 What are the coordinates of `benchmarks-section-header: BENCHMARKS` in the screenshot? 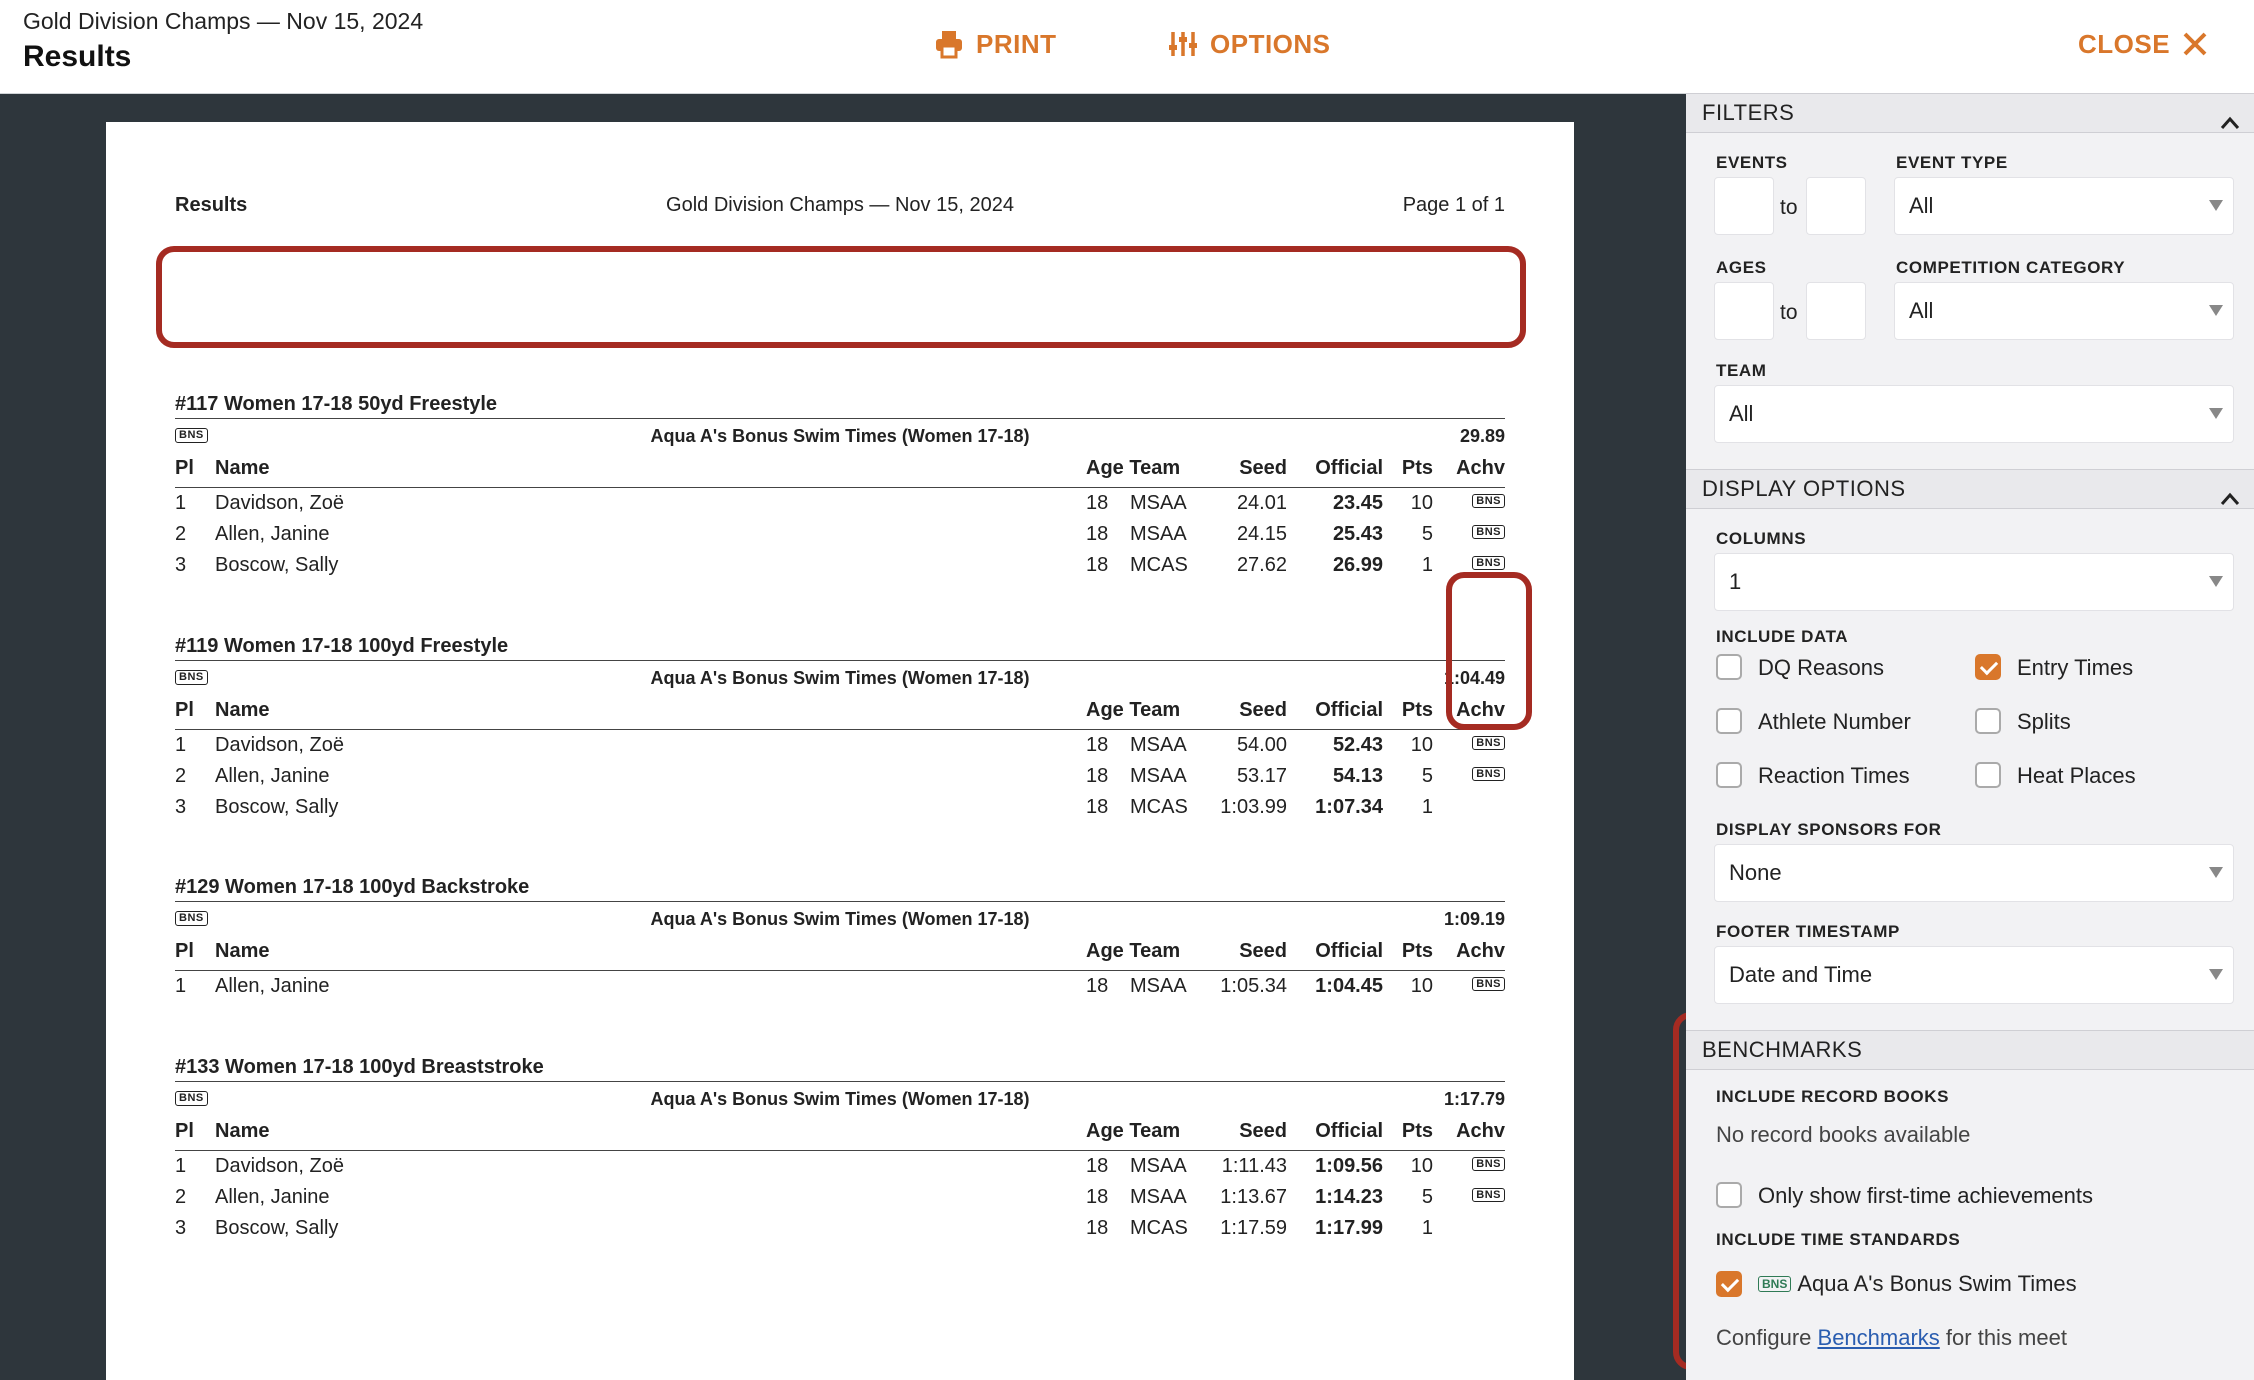 It's located at (1970, 1050).